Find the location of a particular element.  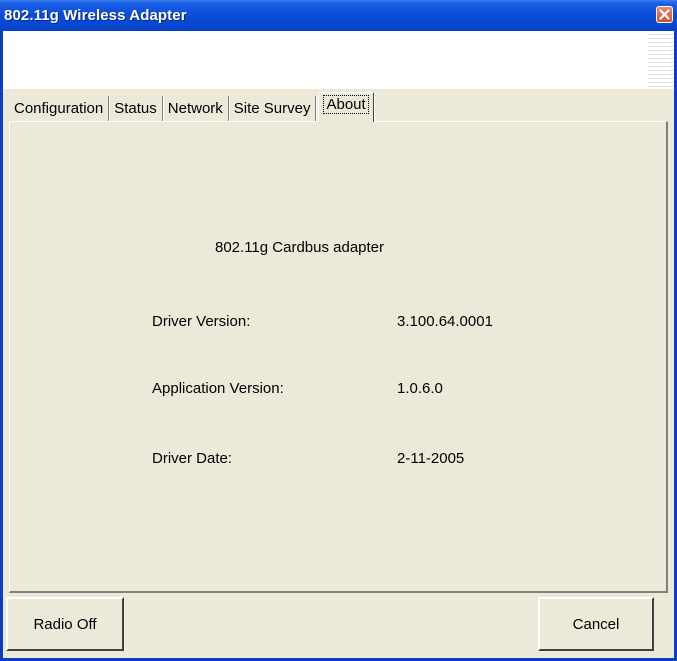

banner-decoration is located at coordinates (661, 60).